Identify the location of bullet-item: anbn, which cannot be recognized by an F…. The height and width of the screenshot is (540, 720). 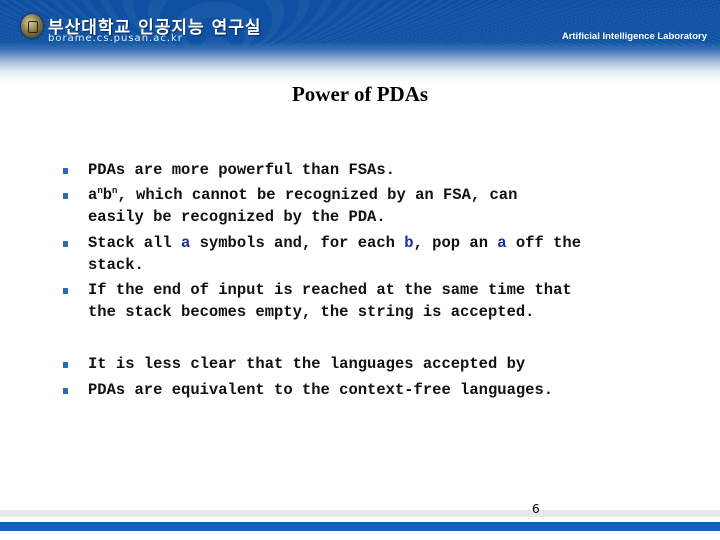
(302, 195).